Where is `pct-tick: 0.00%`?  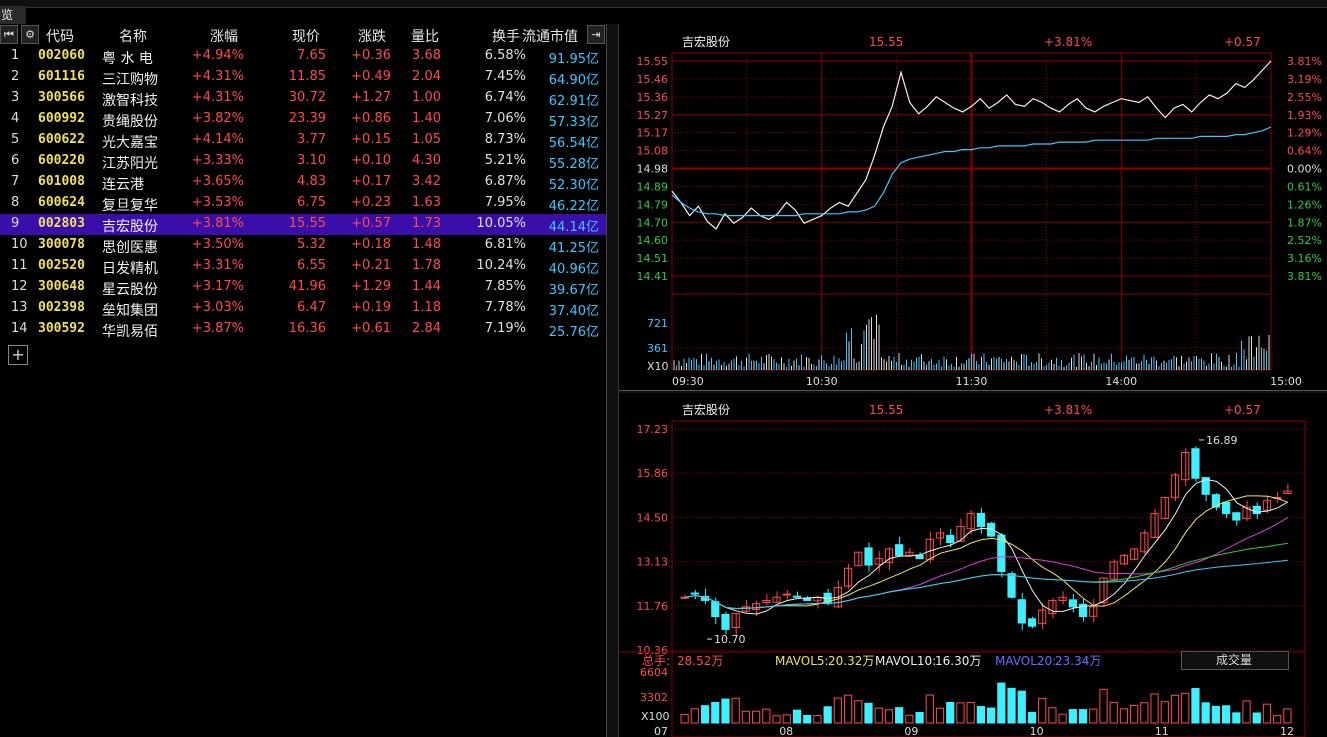 pct-tick: 0.00% is located at coordinates (1304, 169).